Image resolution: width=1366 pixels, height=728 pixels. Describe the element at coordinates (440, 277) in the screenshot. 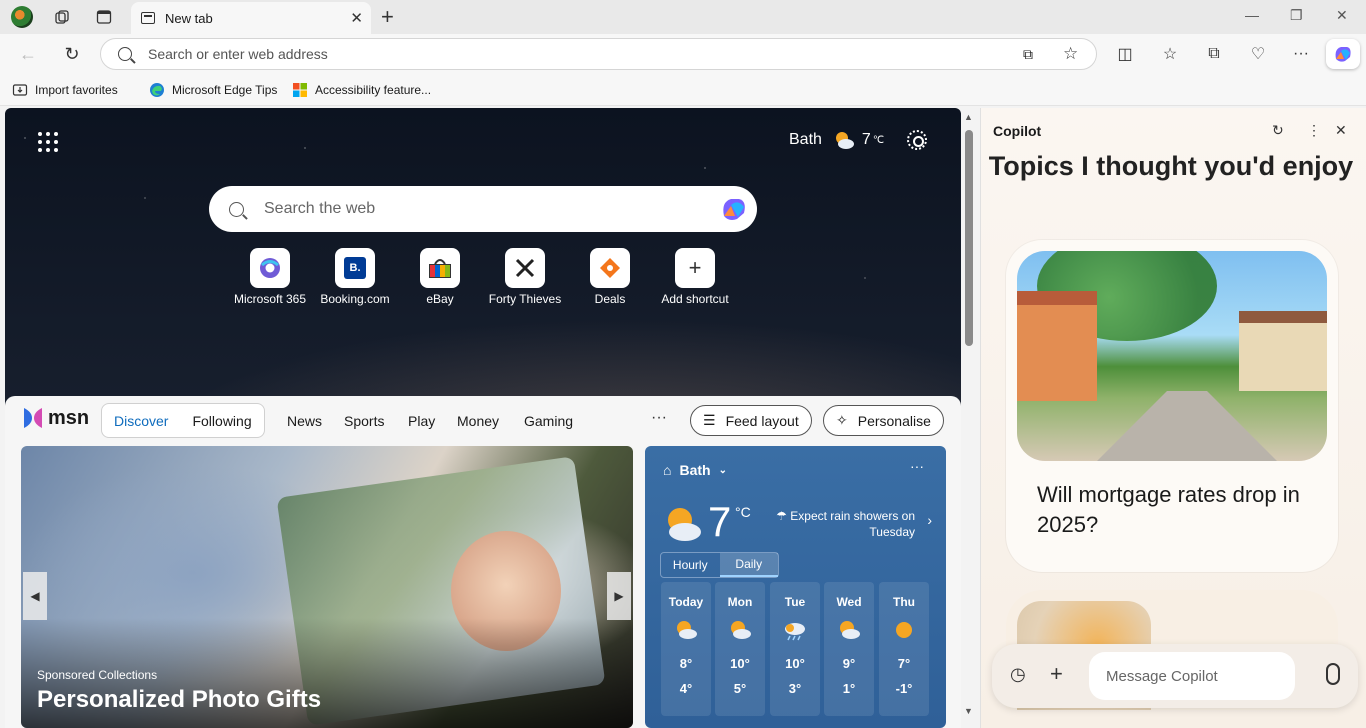

I see `shortcut-ebay: eBay` at that location.